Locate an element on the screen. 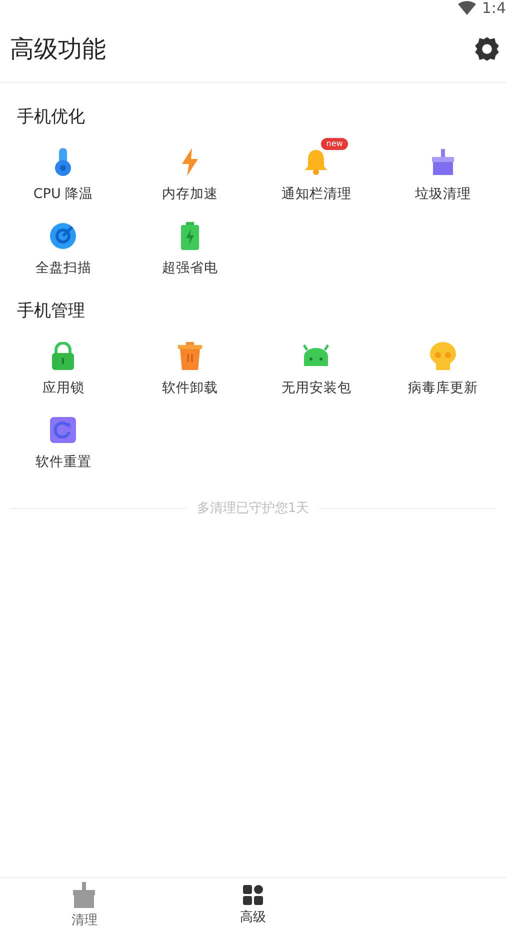  protection-note: 多清理已守护您1天 is located at coordinates (253, 508).